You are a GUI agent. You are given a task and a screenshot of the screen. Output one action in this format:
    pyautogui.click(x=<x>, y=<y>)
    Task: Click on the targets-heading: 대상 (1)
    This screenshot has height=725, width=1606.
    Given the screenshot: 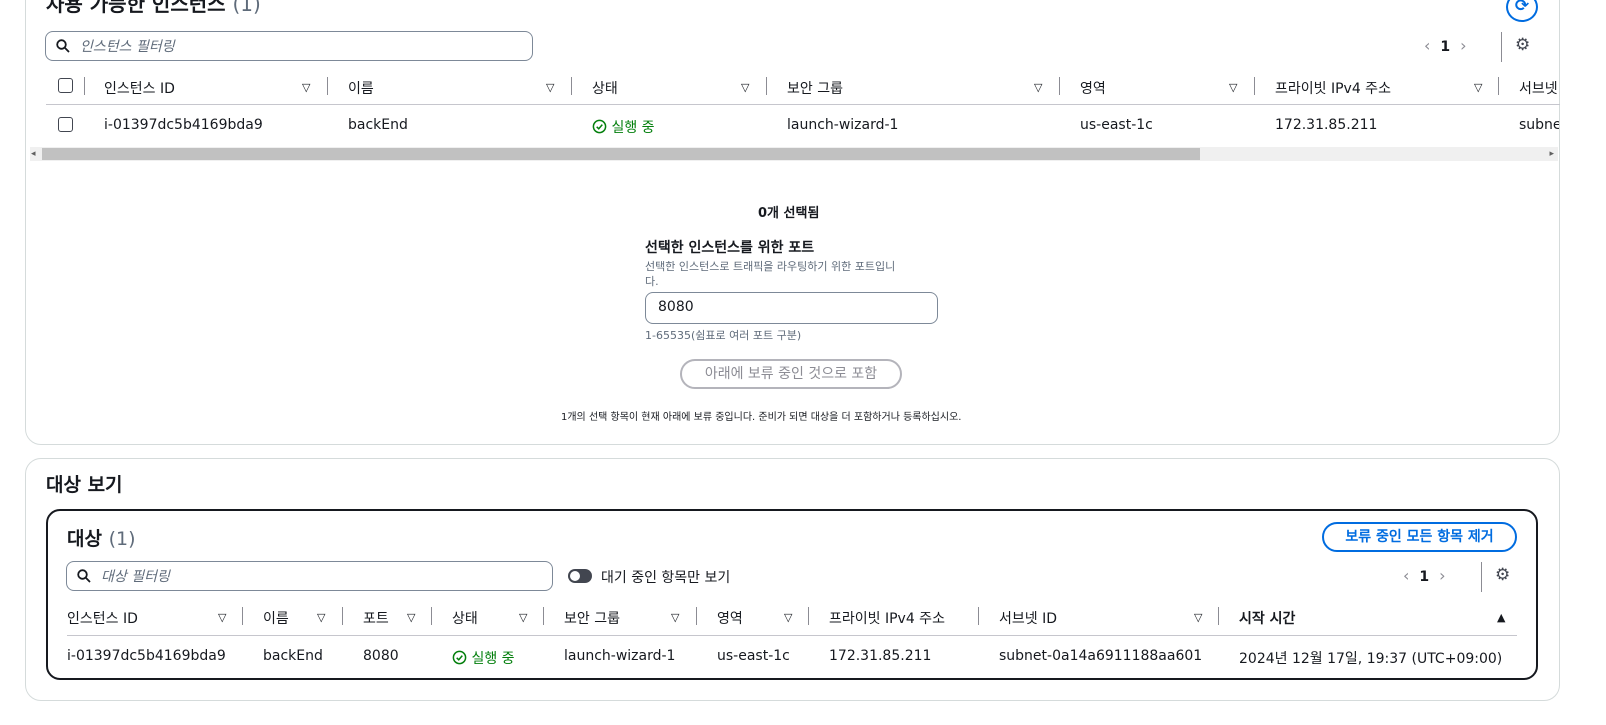 What is the action you would take?
    pyautogui.click(x=101, y=537)
    